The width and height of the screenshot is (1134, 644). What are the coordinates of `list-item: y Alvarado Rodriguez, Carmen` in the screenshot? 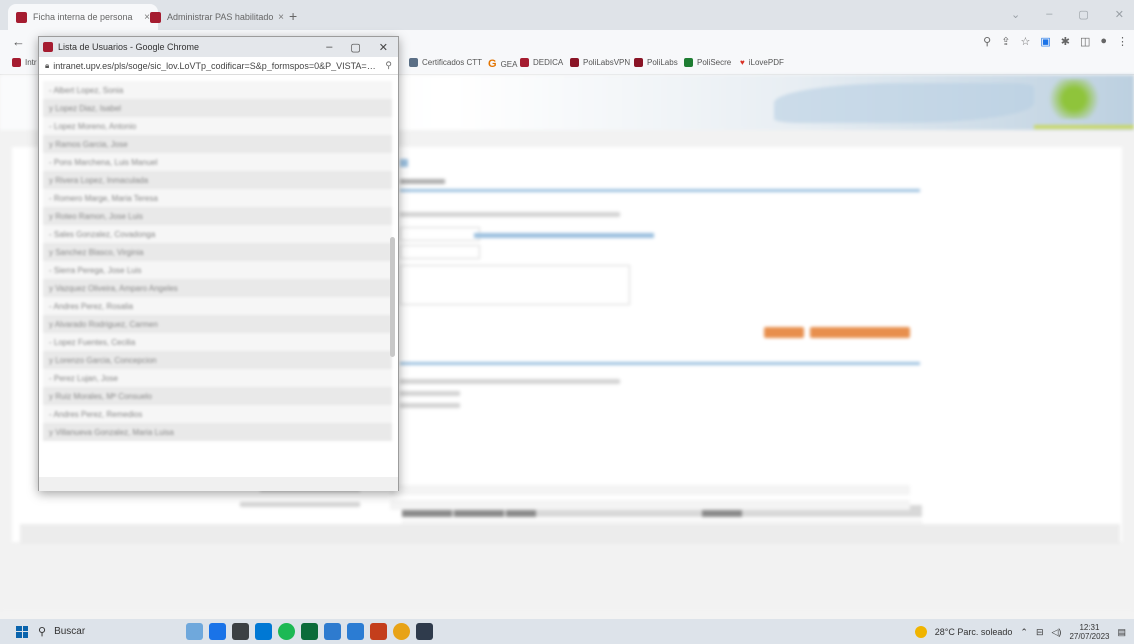 It's located at (217, 324).